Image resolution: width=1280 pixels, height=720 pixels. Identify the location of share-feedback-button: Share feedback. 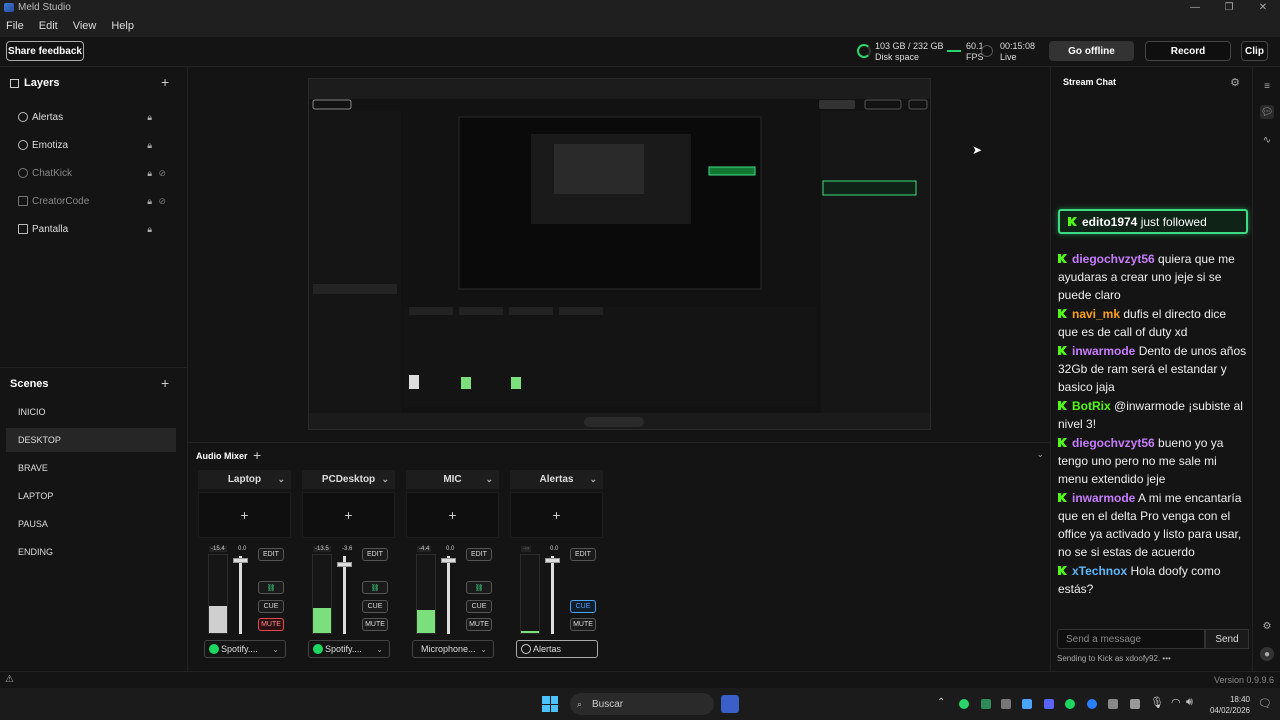
(45, 51).